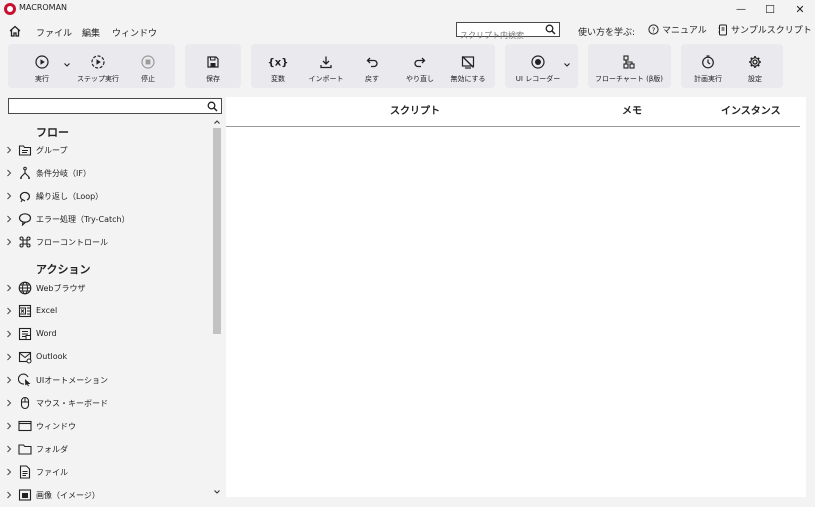 The width and height of the screenshot is (815, 507). I want to click on undo-button: 戻す, so click(372, 66).